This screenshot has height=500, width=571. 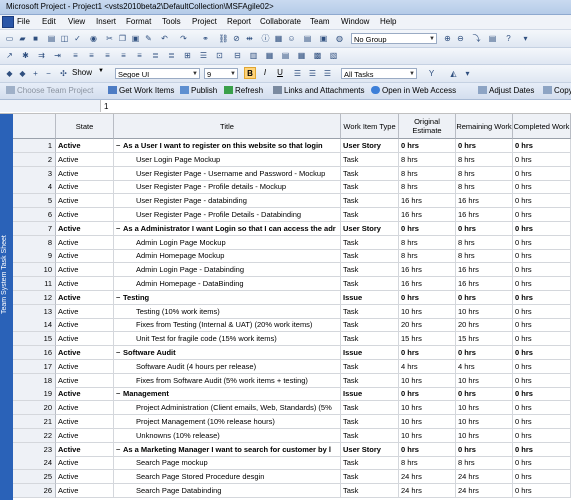 What do you see at coordinates (320, 21) in the screenshot?
I see `menu-team: Team` at bounding box center [320, 21].